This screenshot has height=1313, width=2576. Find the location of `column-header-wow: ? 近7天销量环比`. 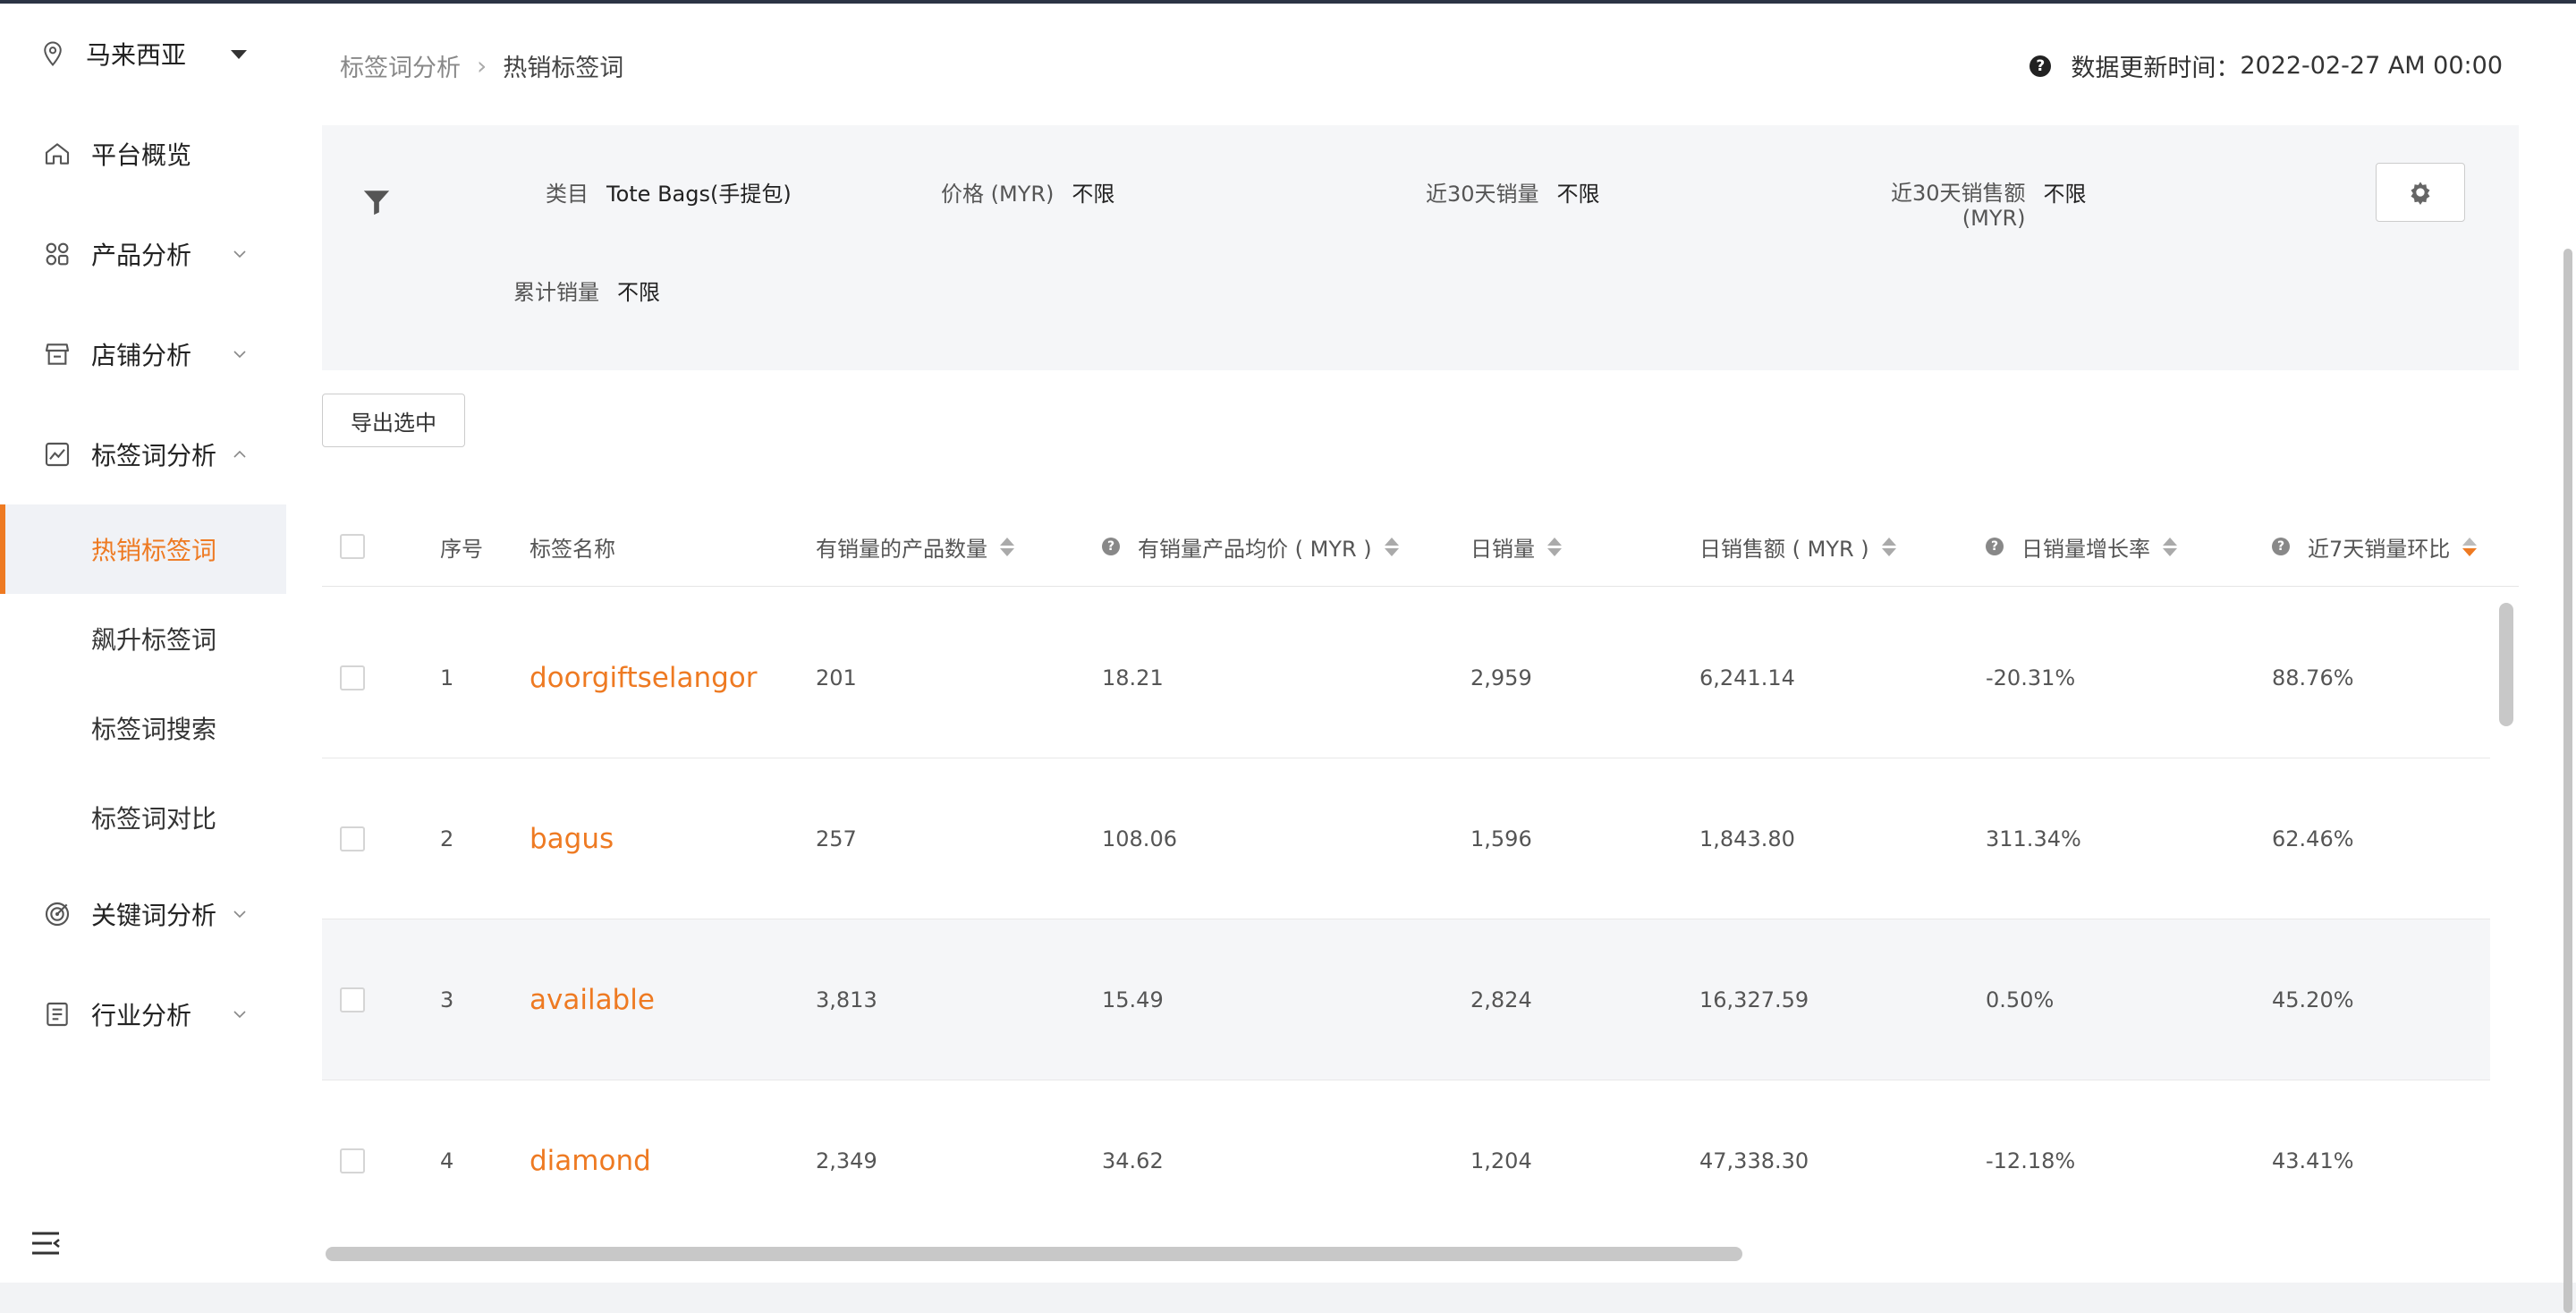

column-header-wow: ? 近7天销量环比 is located at coordinates (2375, 546).